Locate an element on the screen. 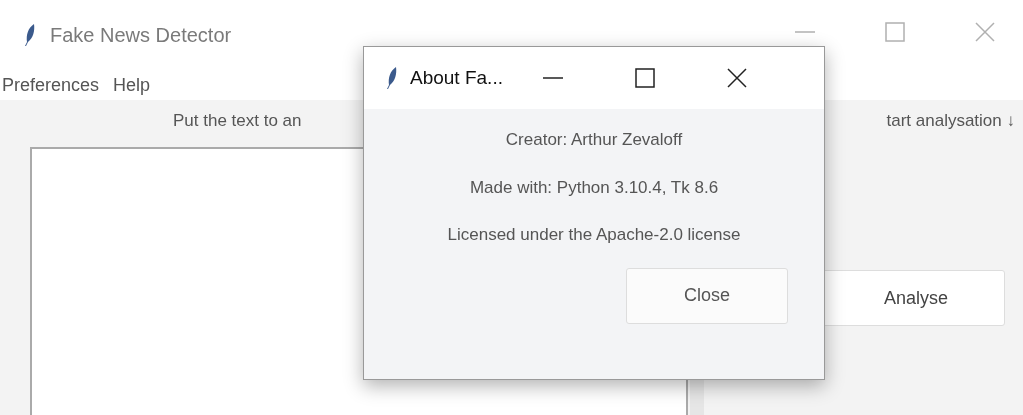 The image size is (1023, 415). minimize-icon is located at coordinates (552, 78).